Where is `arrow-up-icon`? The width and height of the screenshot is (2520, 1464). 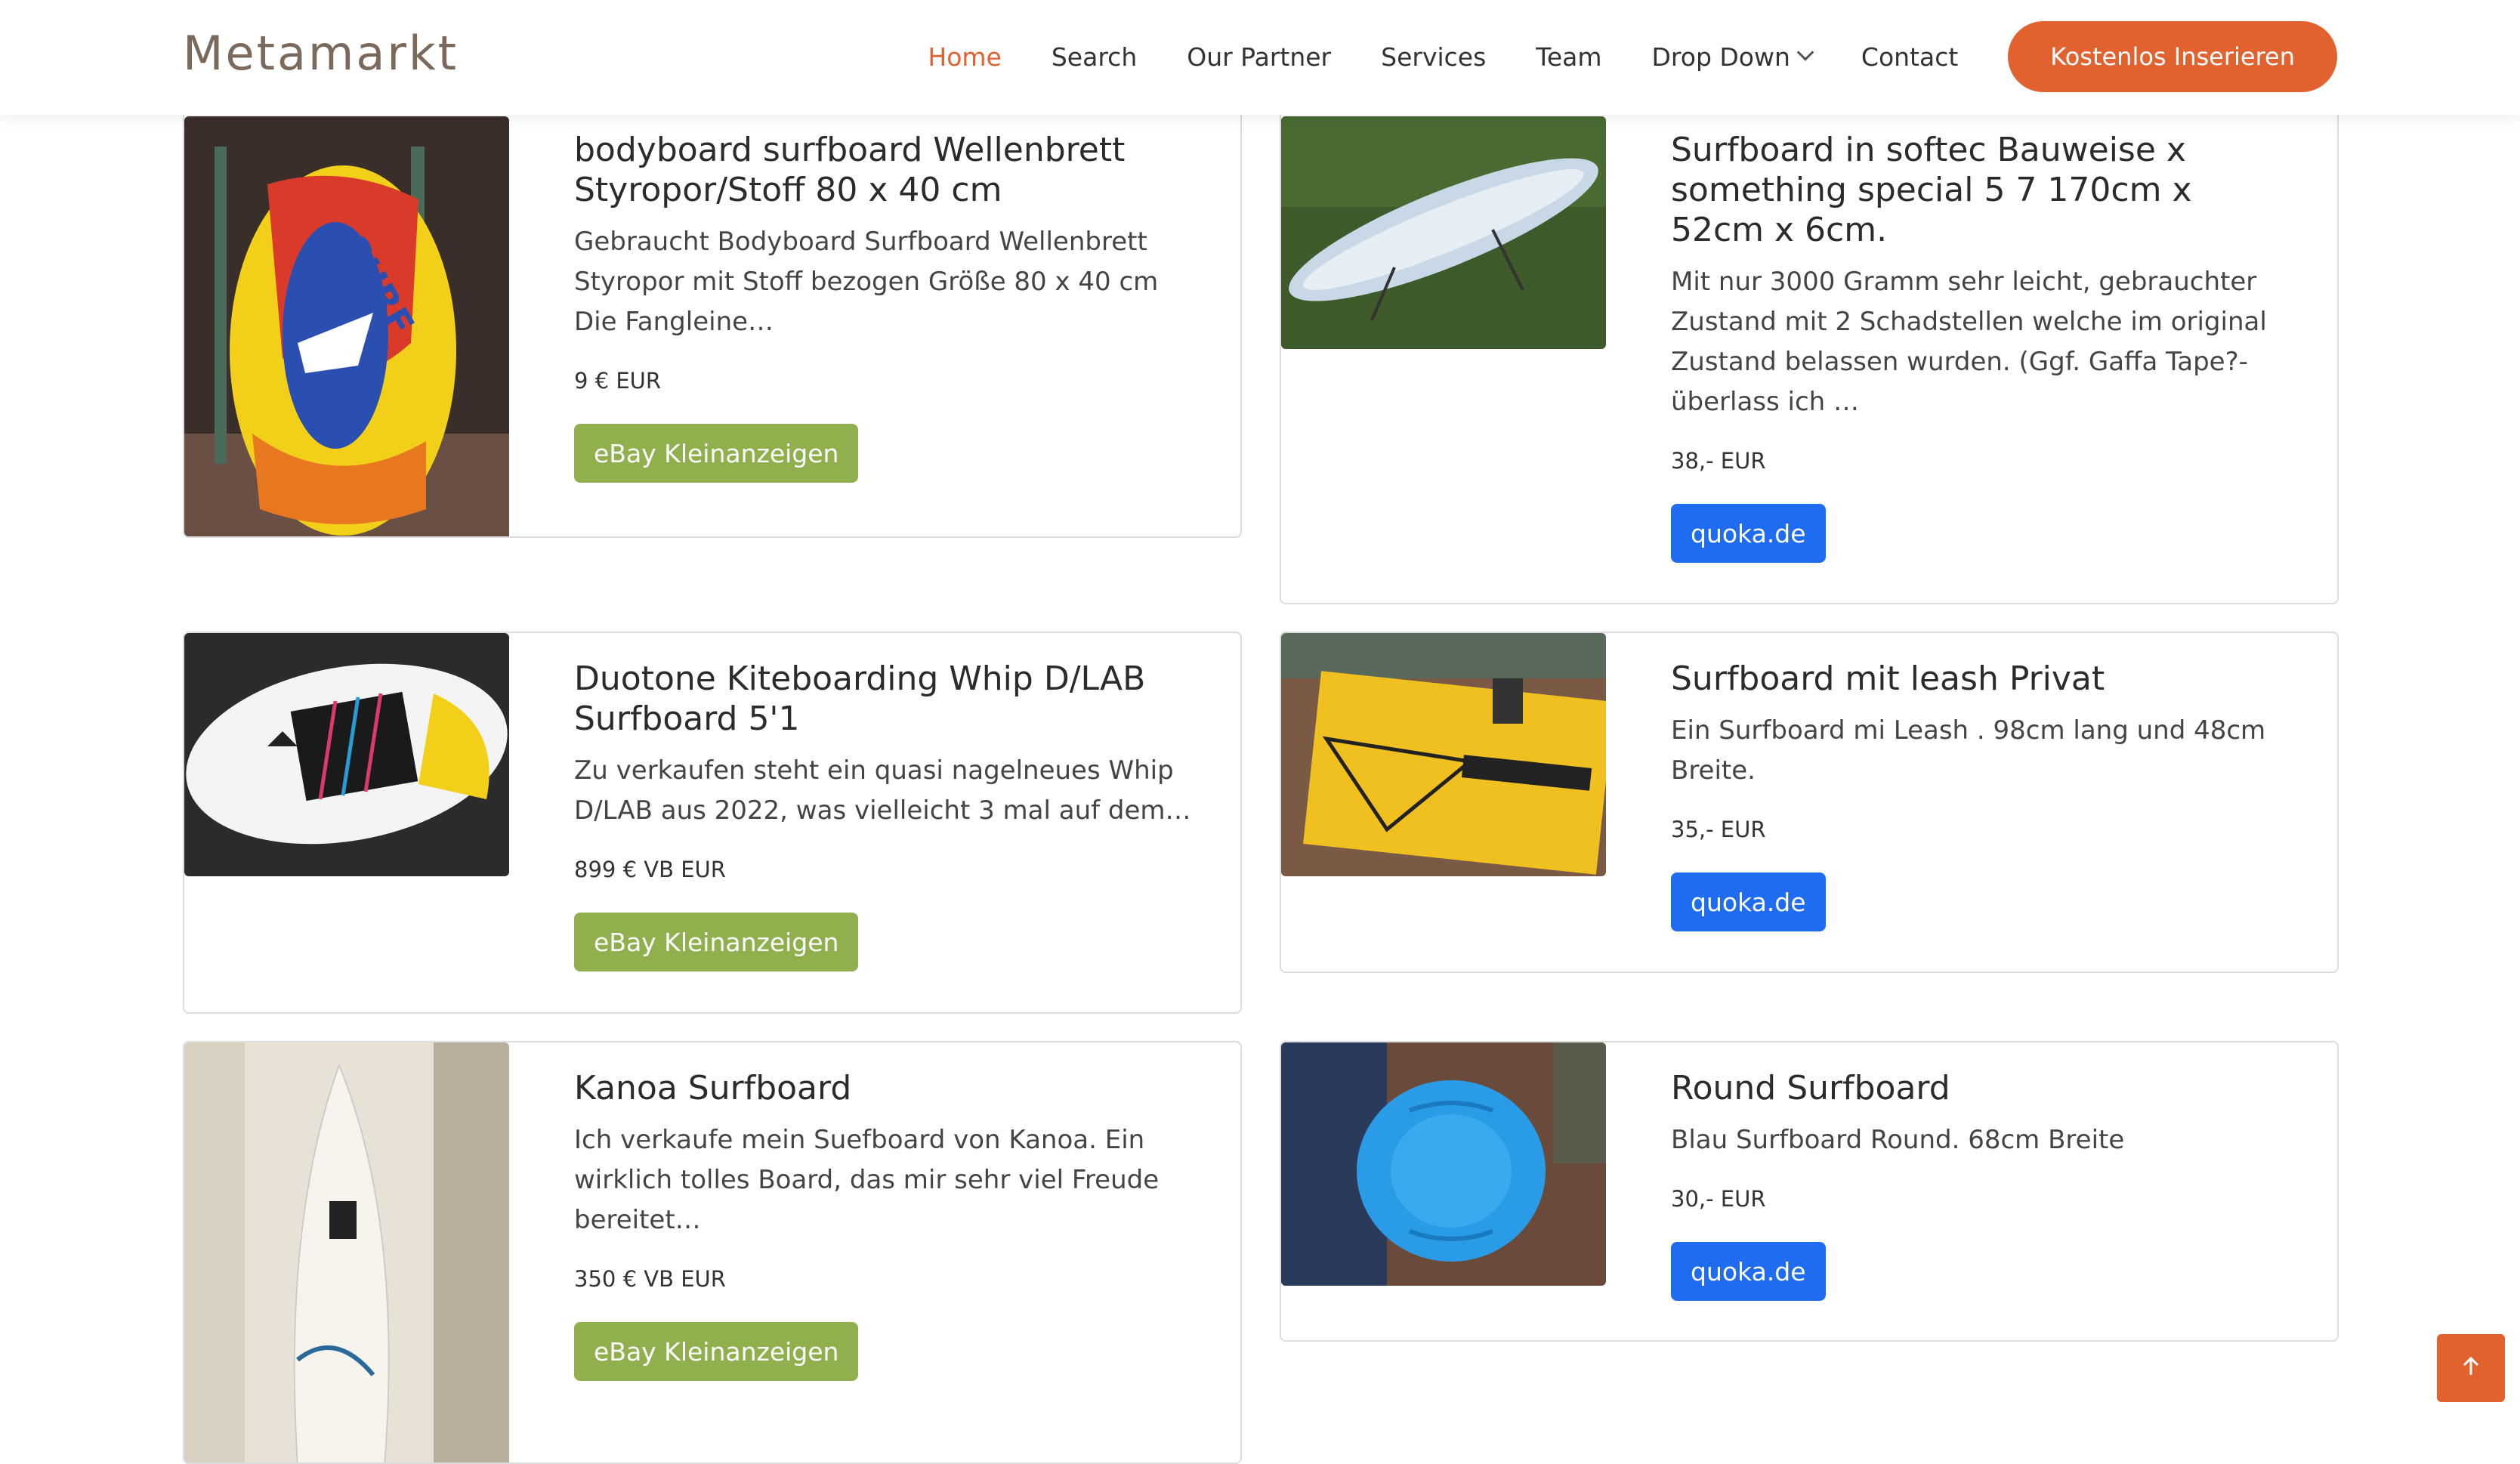 arrow-up-icon is located at coordinates (2471, 1368).